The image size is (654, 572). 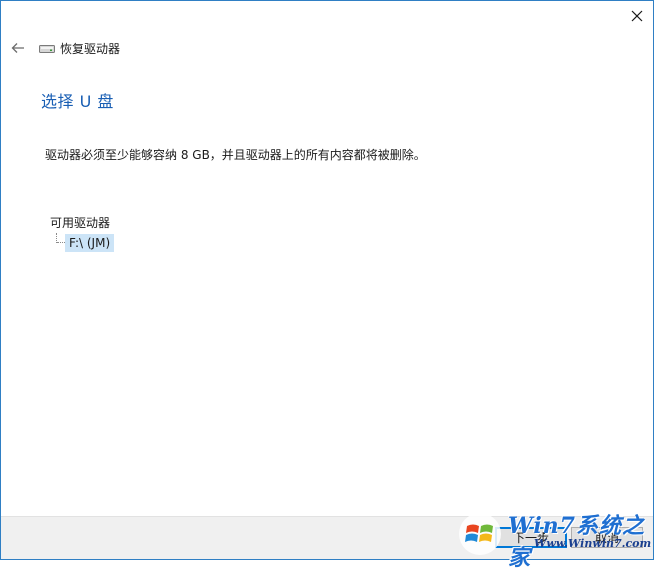 What do you see at coordinates (327, 537) in the screenshot?
I see `footer-bar: 下一步 取消` at bounding box center [327, 537].